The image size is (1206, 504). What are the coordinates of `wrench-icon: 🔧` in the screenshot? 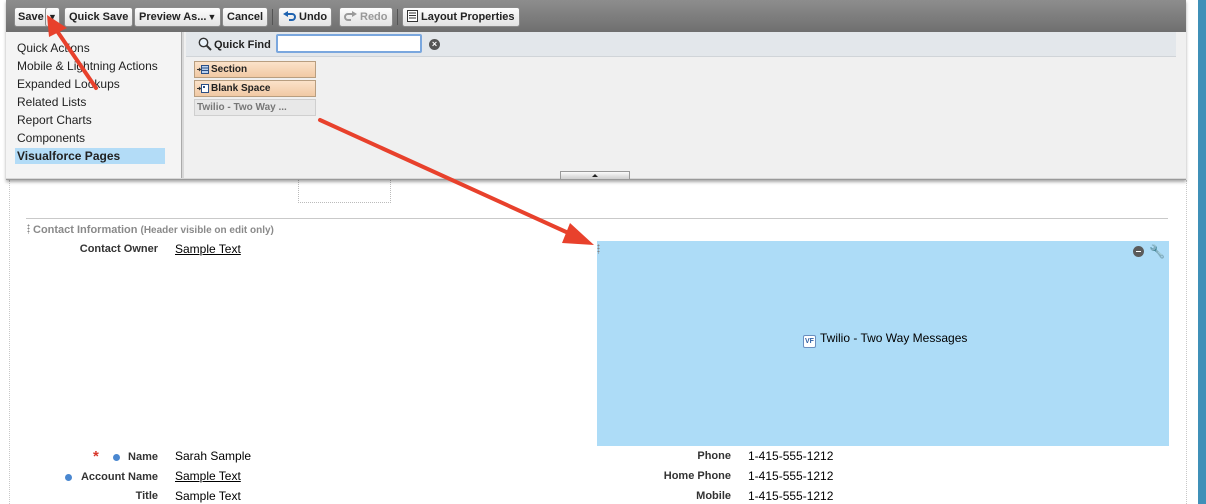 It's located at (1157, 252).